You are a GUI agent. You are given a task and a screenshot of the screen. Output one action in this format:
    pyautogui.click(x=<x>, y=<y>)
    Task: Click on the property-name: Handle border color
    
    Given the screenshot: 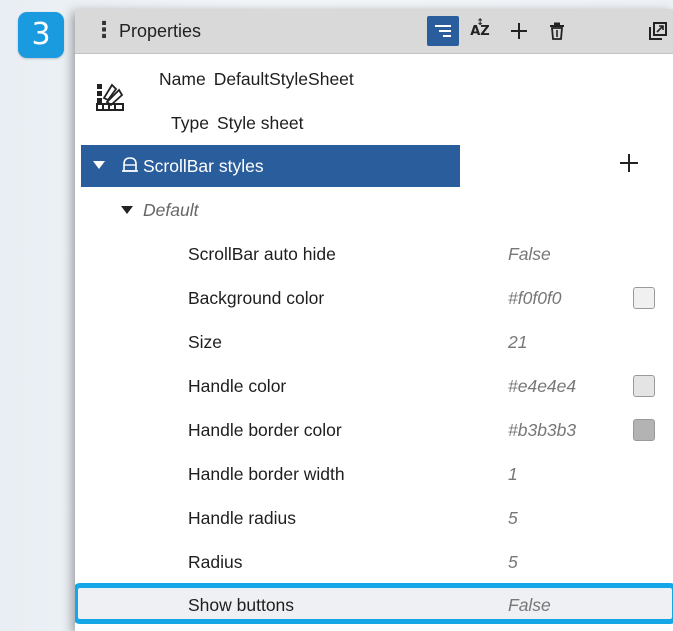 What is the action you would take?
    pyautogui.click(x=265, y=430)
    